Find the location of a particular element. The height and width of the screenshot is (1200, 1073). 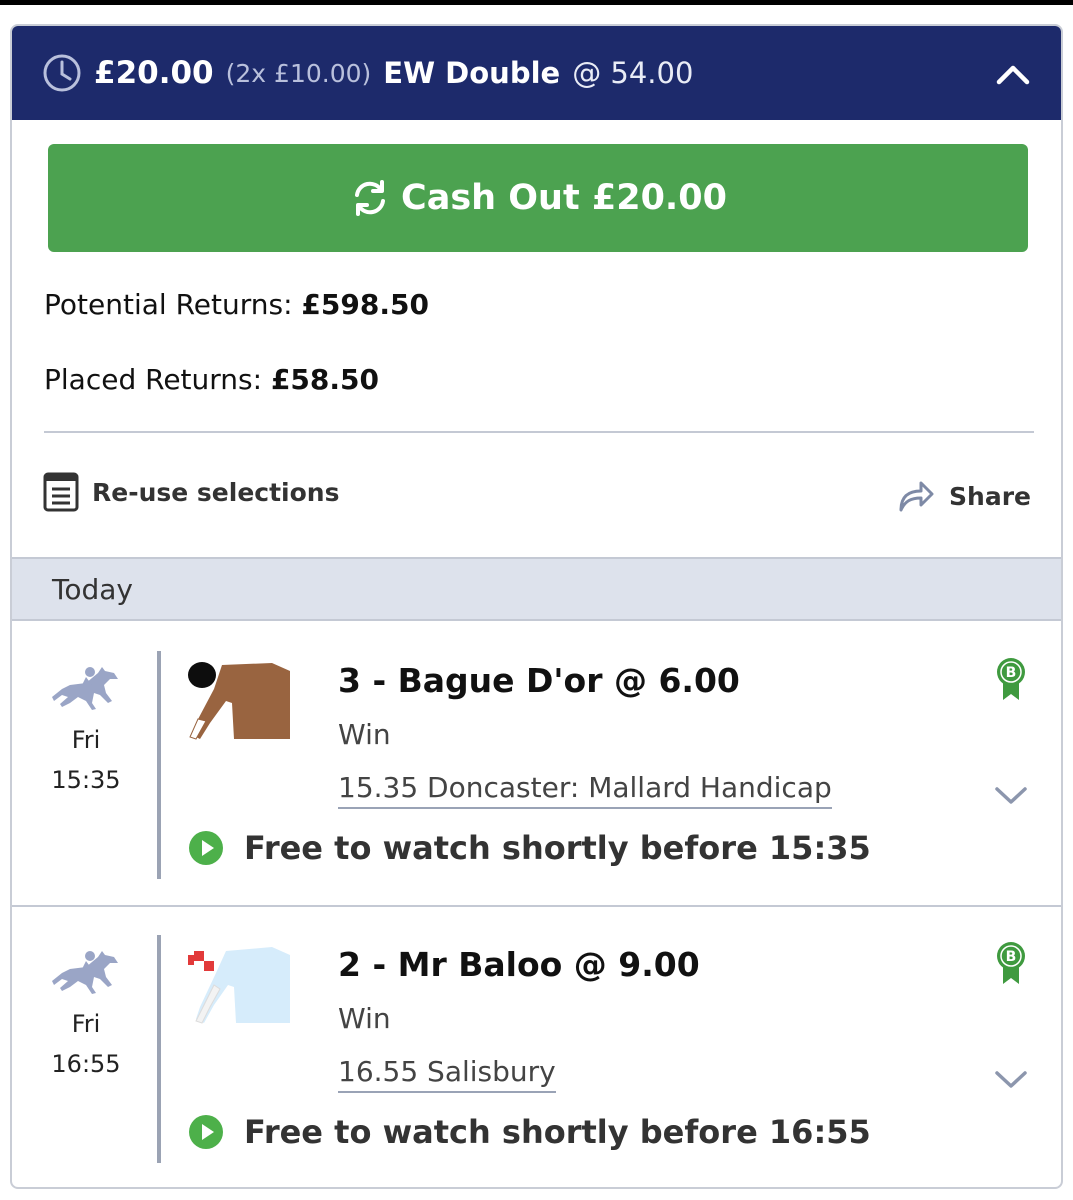

section-label: Today is located at coordinates (92, 589).